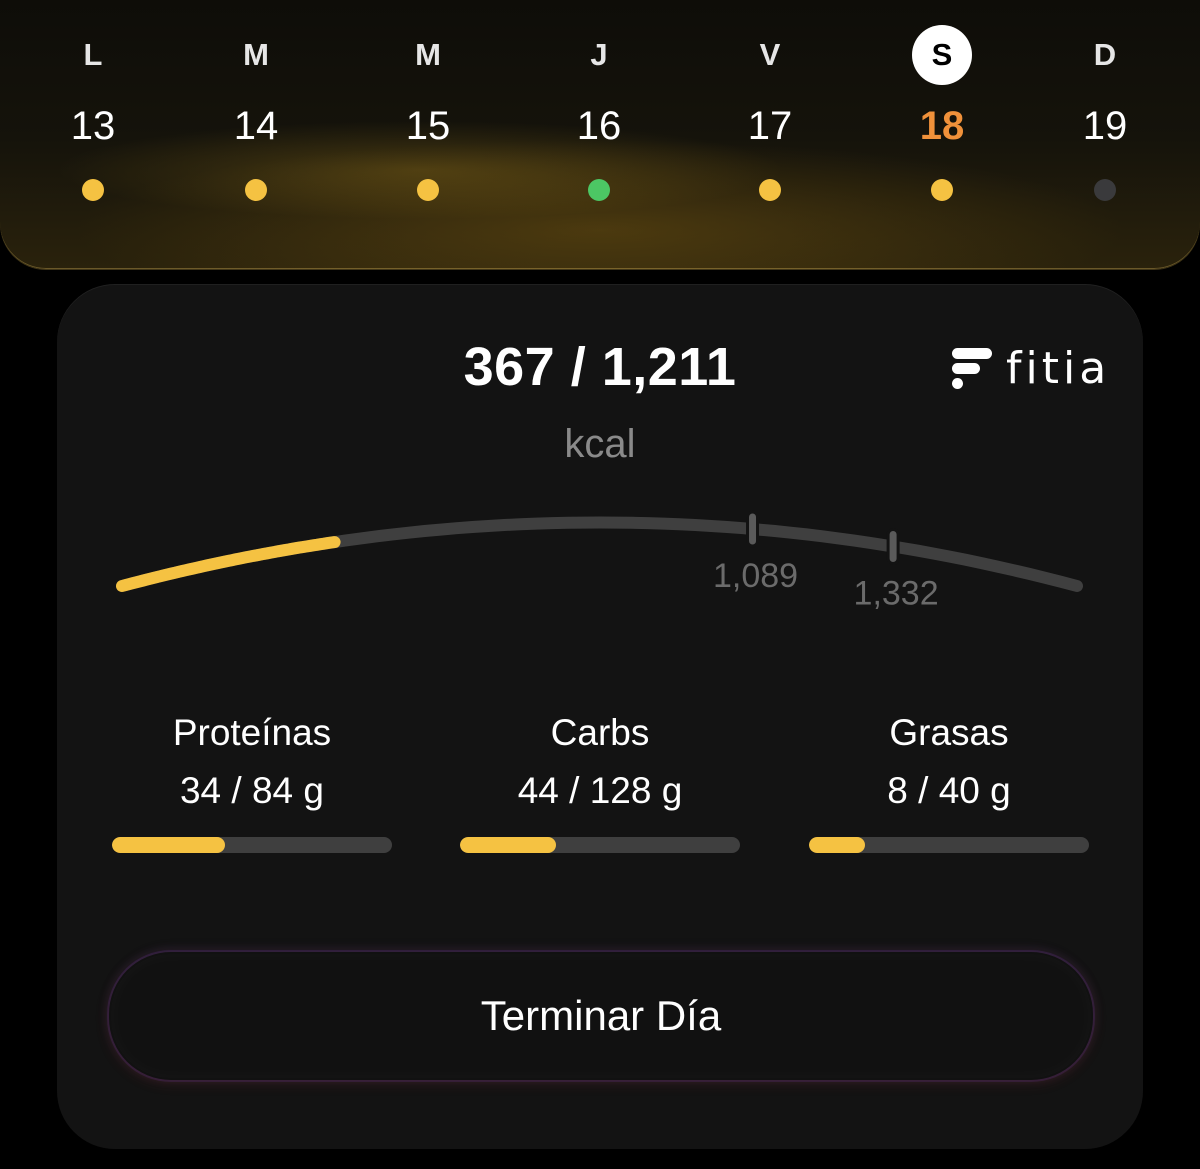  Describe the element at coordinates (1105, 126) in the screenshot. I see `day-number: 19` at that location.